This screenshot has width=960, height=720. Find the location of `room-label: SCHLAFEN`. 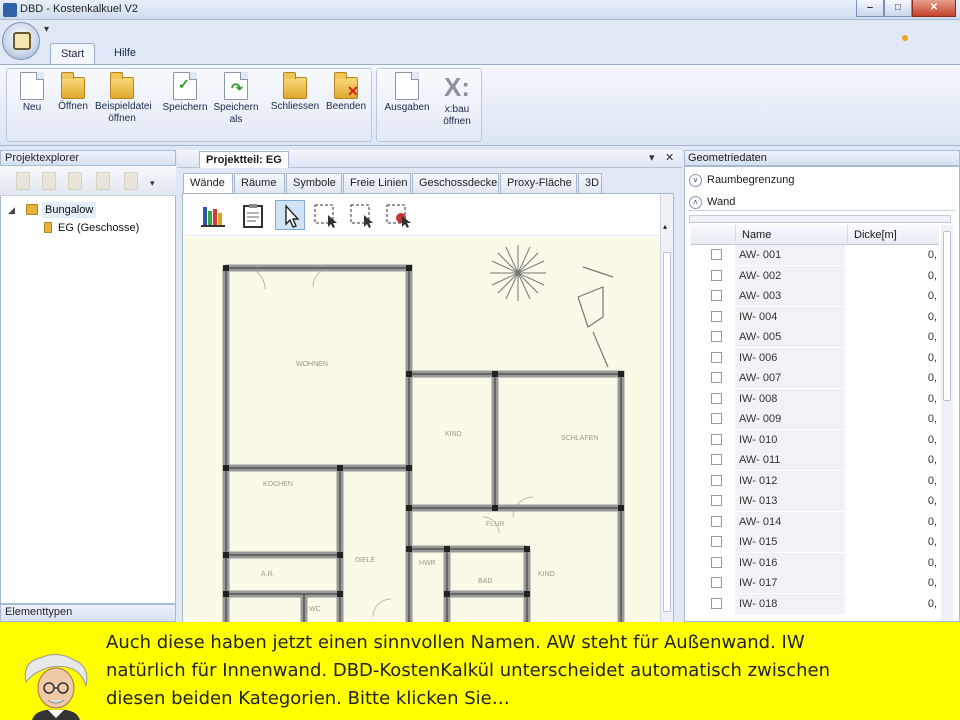

room-label: SCHLAFEN is located at coordinates (579, 438).